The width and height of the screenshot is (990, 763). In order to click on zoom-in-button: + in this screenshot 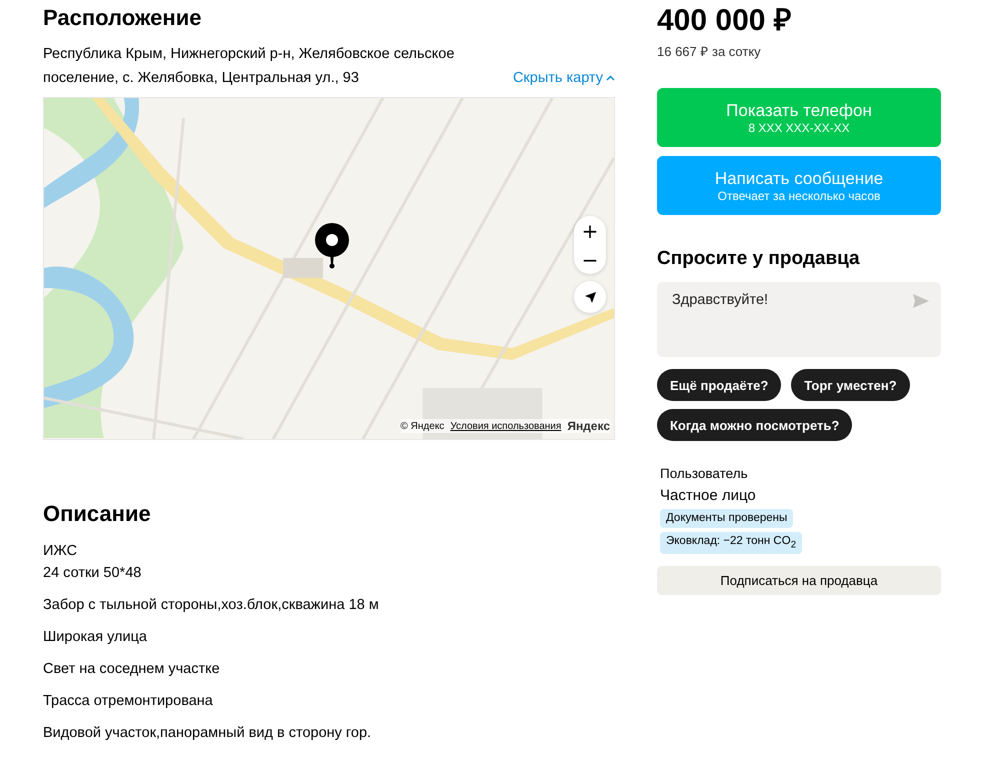, I will do `click(590, 230)`.